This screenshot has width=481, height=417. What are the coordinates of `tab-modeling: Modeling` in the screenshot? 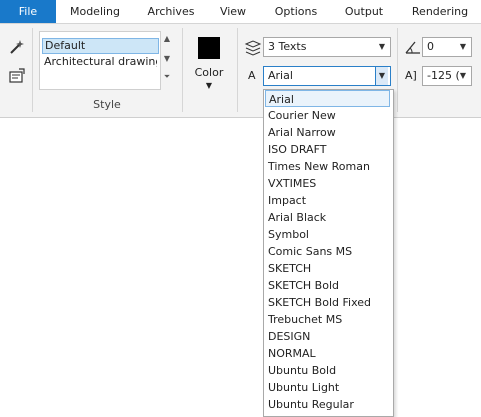 It's located at (95, 11).